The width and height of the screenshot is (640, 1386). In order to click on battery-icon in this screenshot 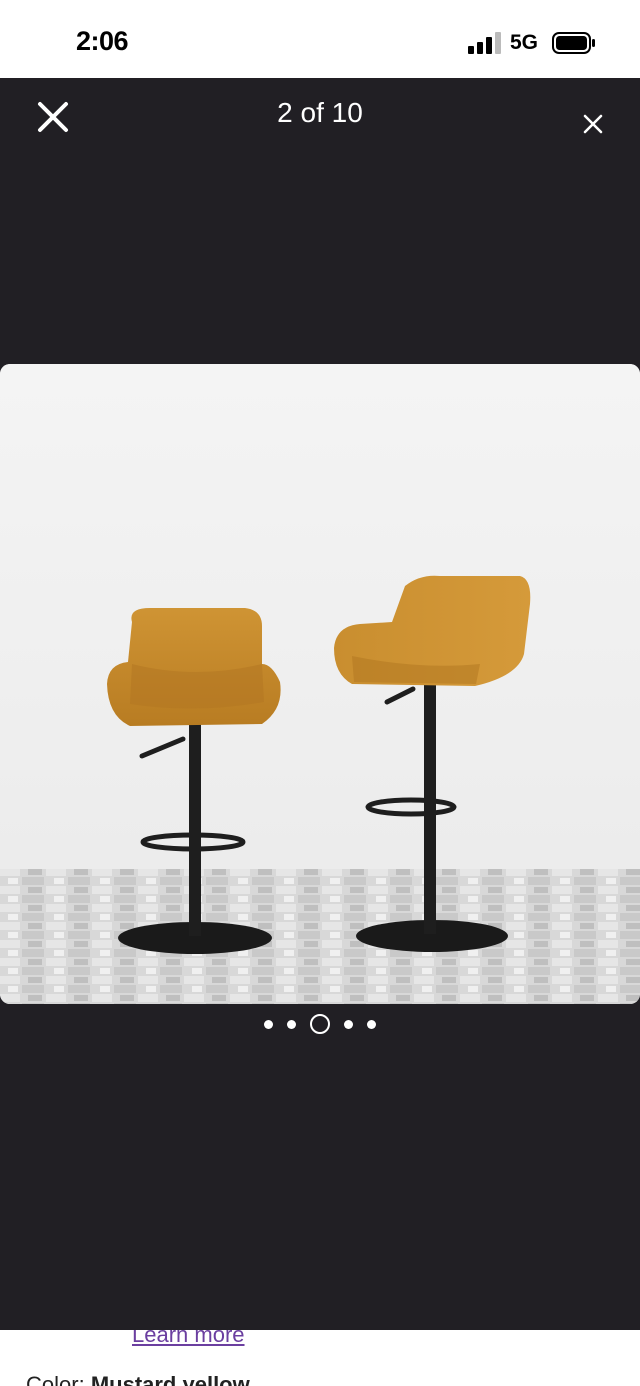, I will do `click(573, 43)`.